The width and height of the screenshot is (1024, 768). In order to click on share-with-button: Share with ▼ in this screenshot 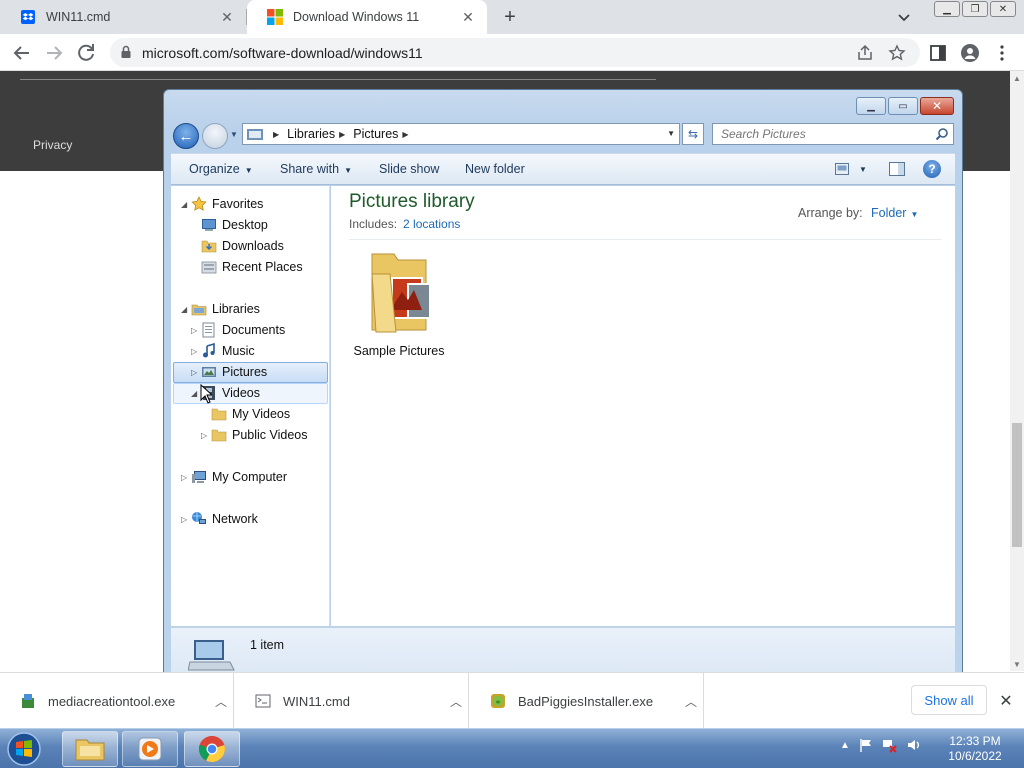, I will do `click(316, 169)`.